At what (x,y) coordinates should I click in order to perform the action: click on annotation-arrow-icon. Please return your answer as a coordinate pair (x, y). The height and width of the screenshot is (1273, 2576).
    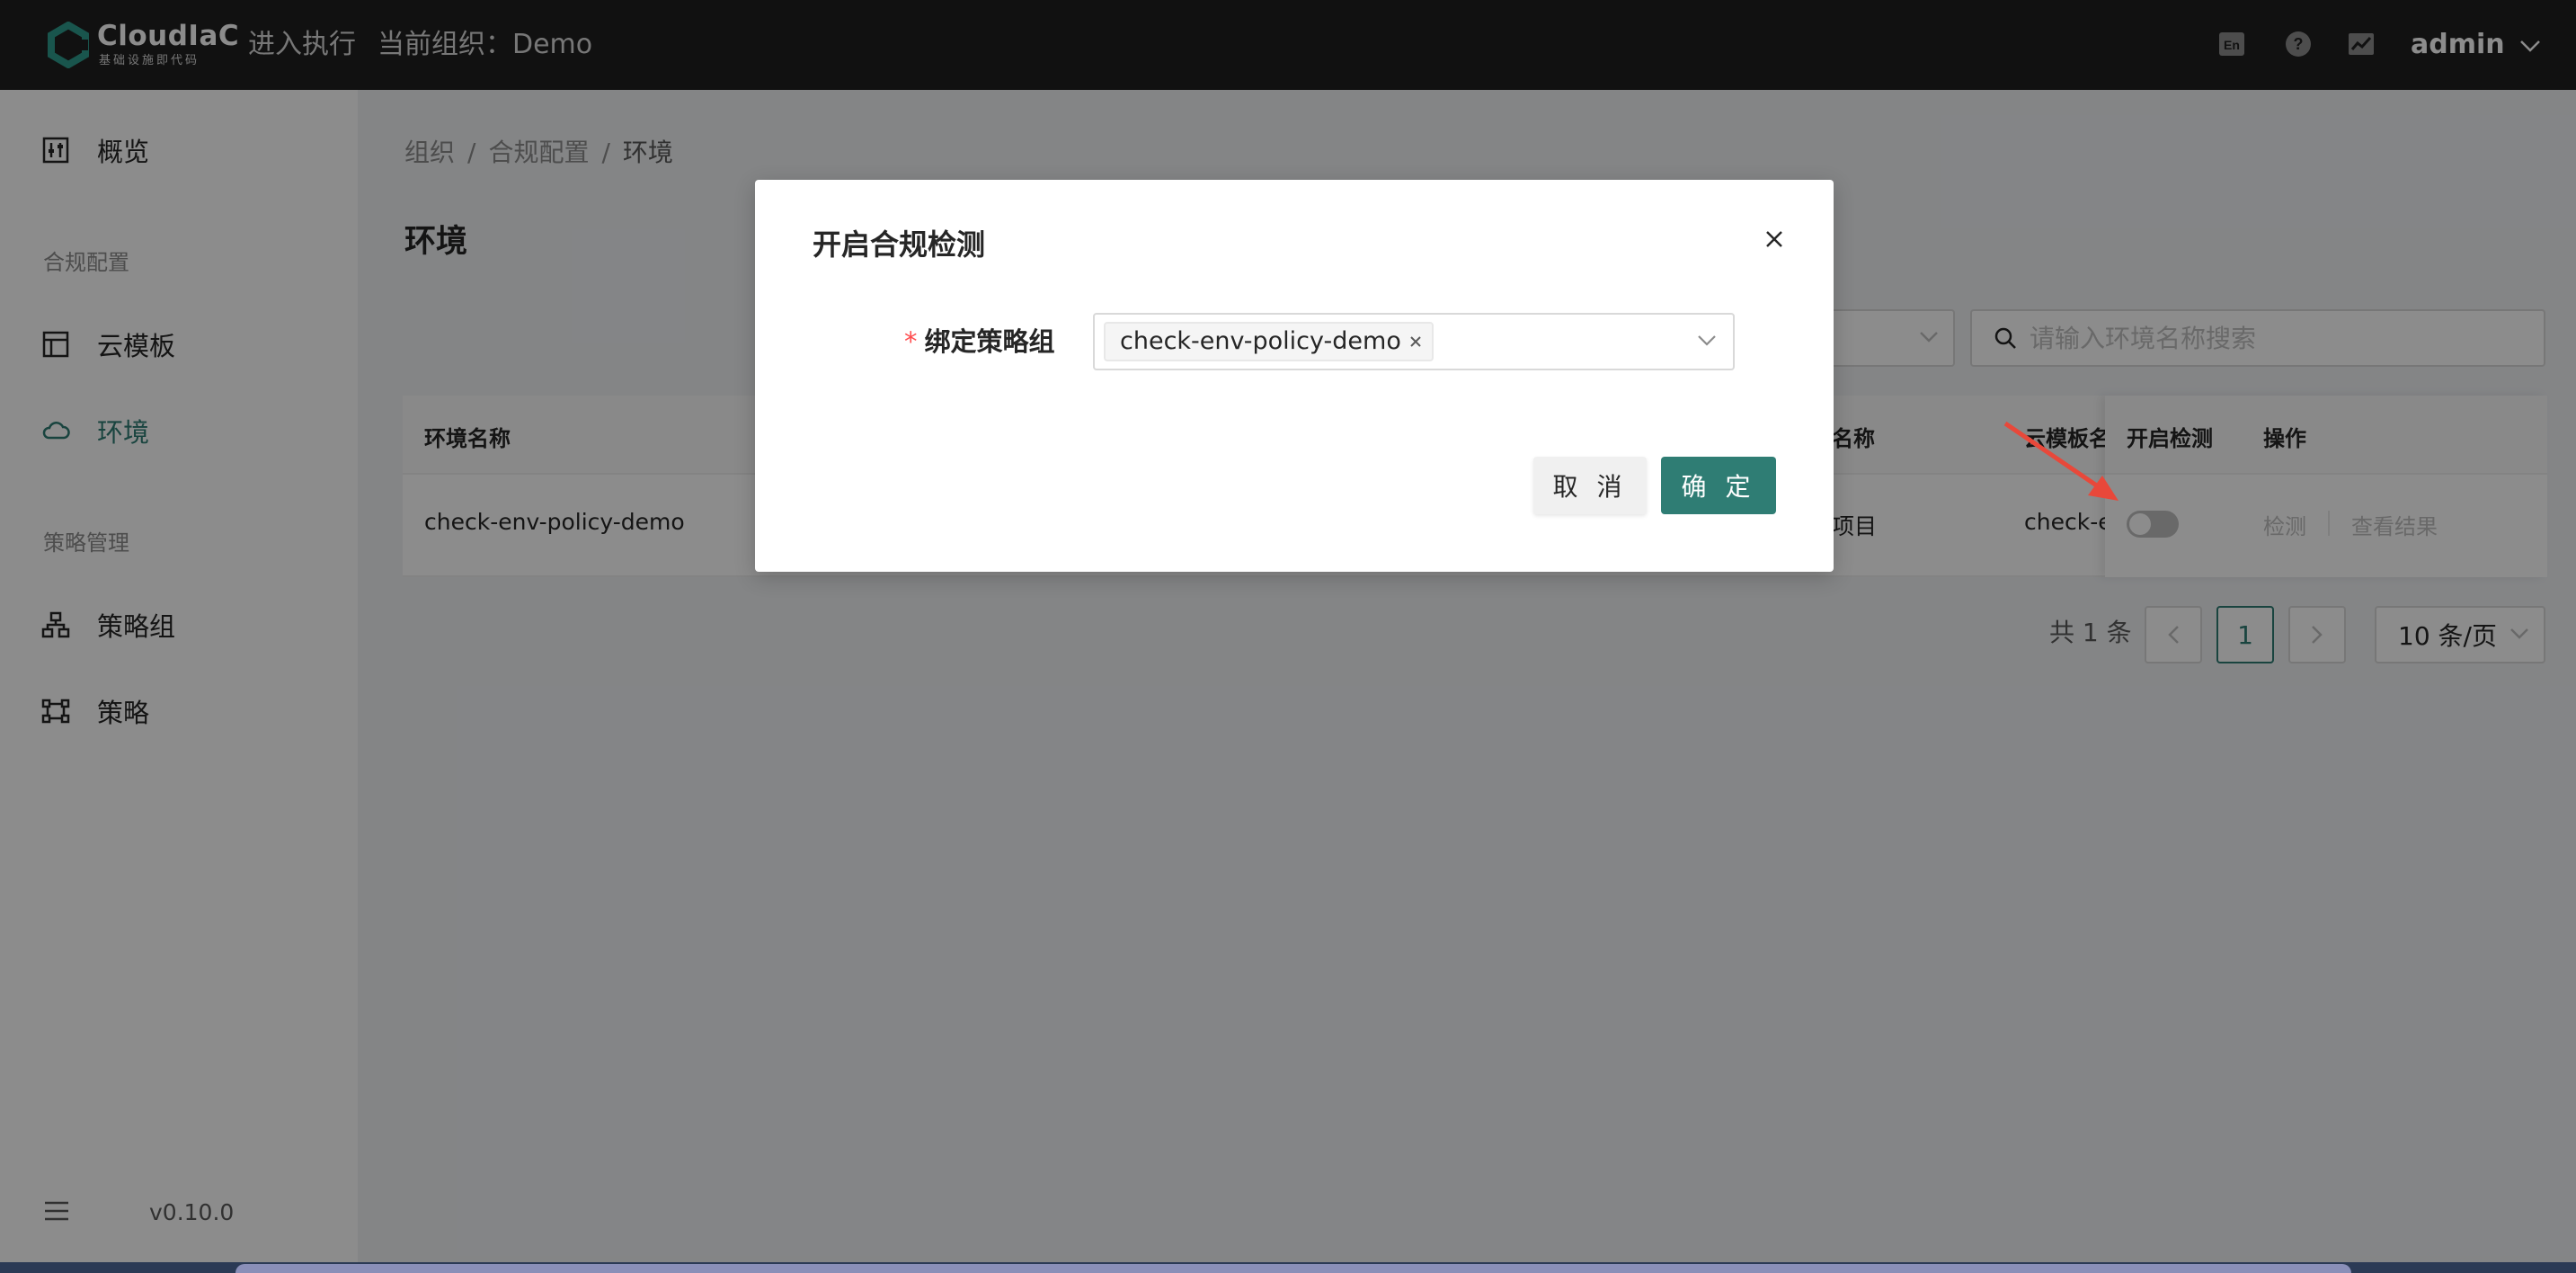
    Looking at the image, I should click on (2061, 461).